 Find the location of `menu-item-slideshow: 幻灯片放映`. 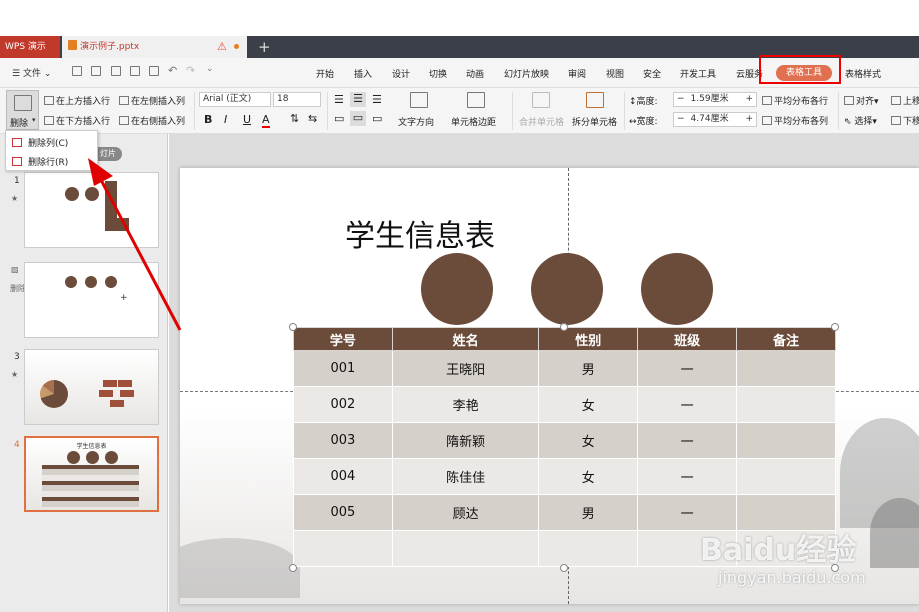

menu-item-slideshow: 幻灯片放映 is located at coordinates (526, 73).